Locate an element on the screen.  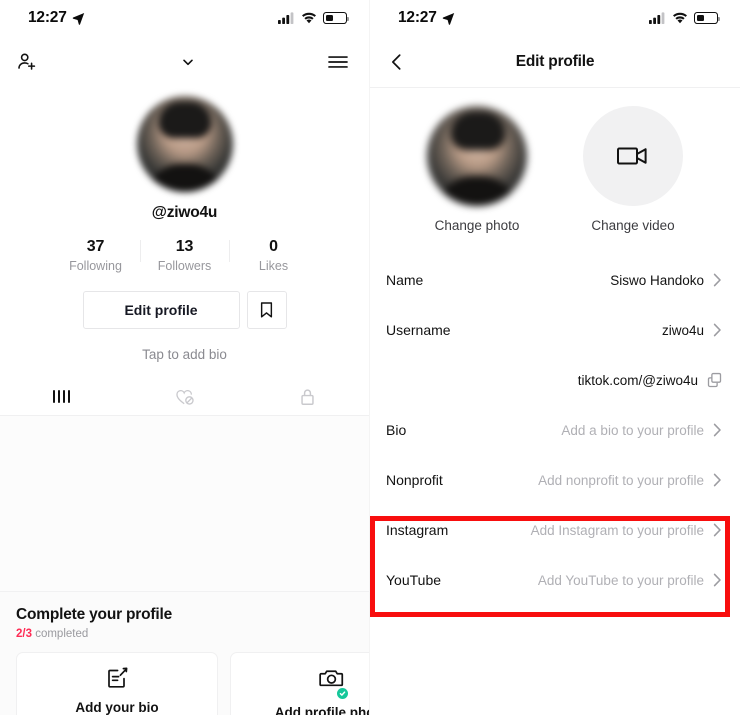
add-bio-hint: Tap to add bio is located at coordinates (184, 354).